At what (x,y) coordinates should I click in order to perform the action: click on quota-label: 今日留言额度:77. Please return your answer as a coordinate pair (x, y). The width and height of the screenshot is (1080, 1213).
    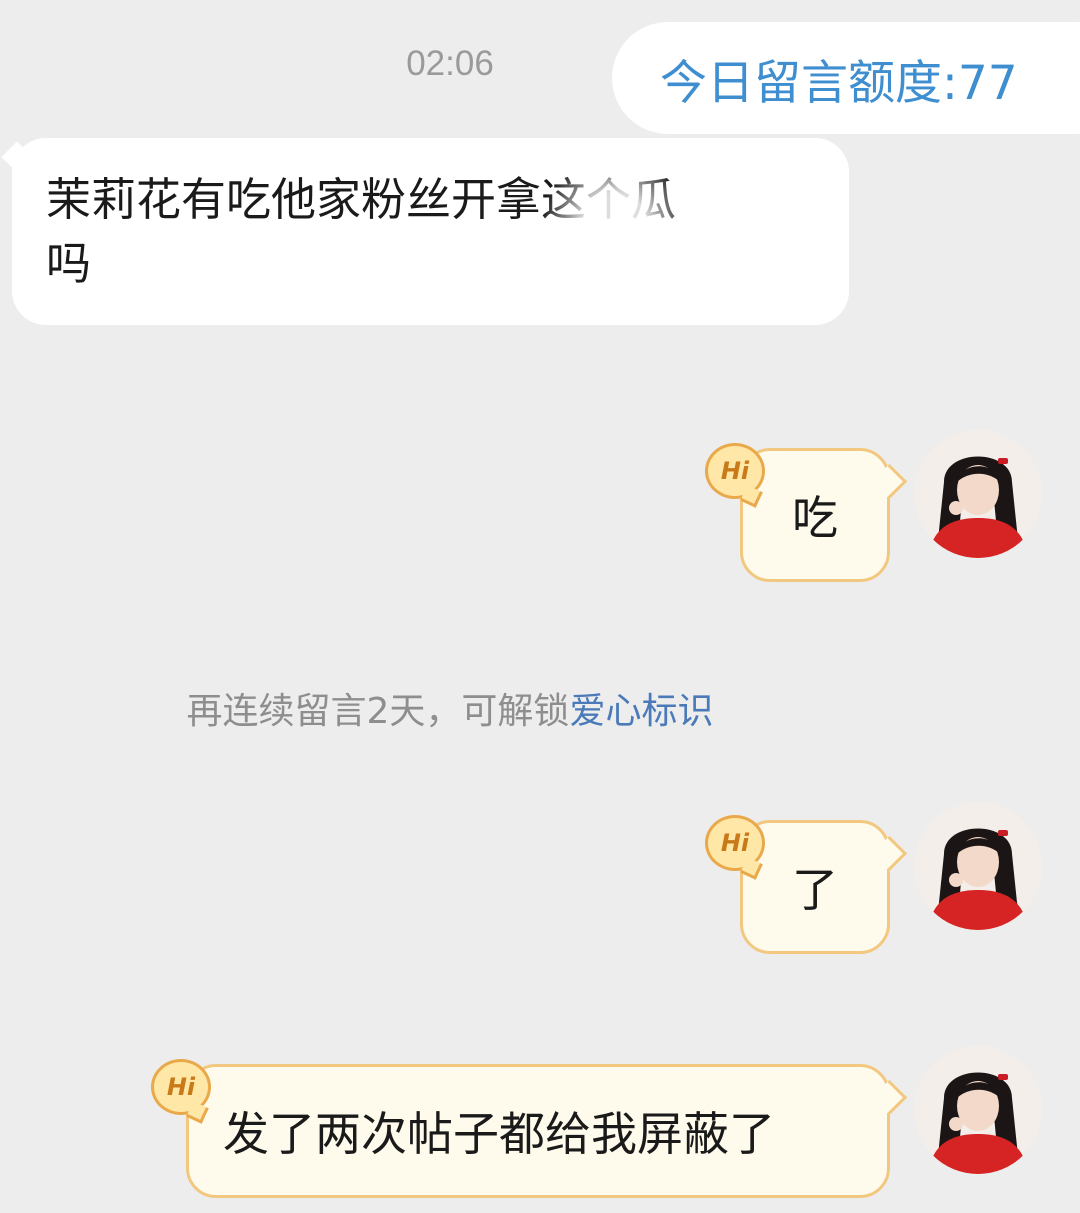
    Looking at the image, I should click on (839, 83).